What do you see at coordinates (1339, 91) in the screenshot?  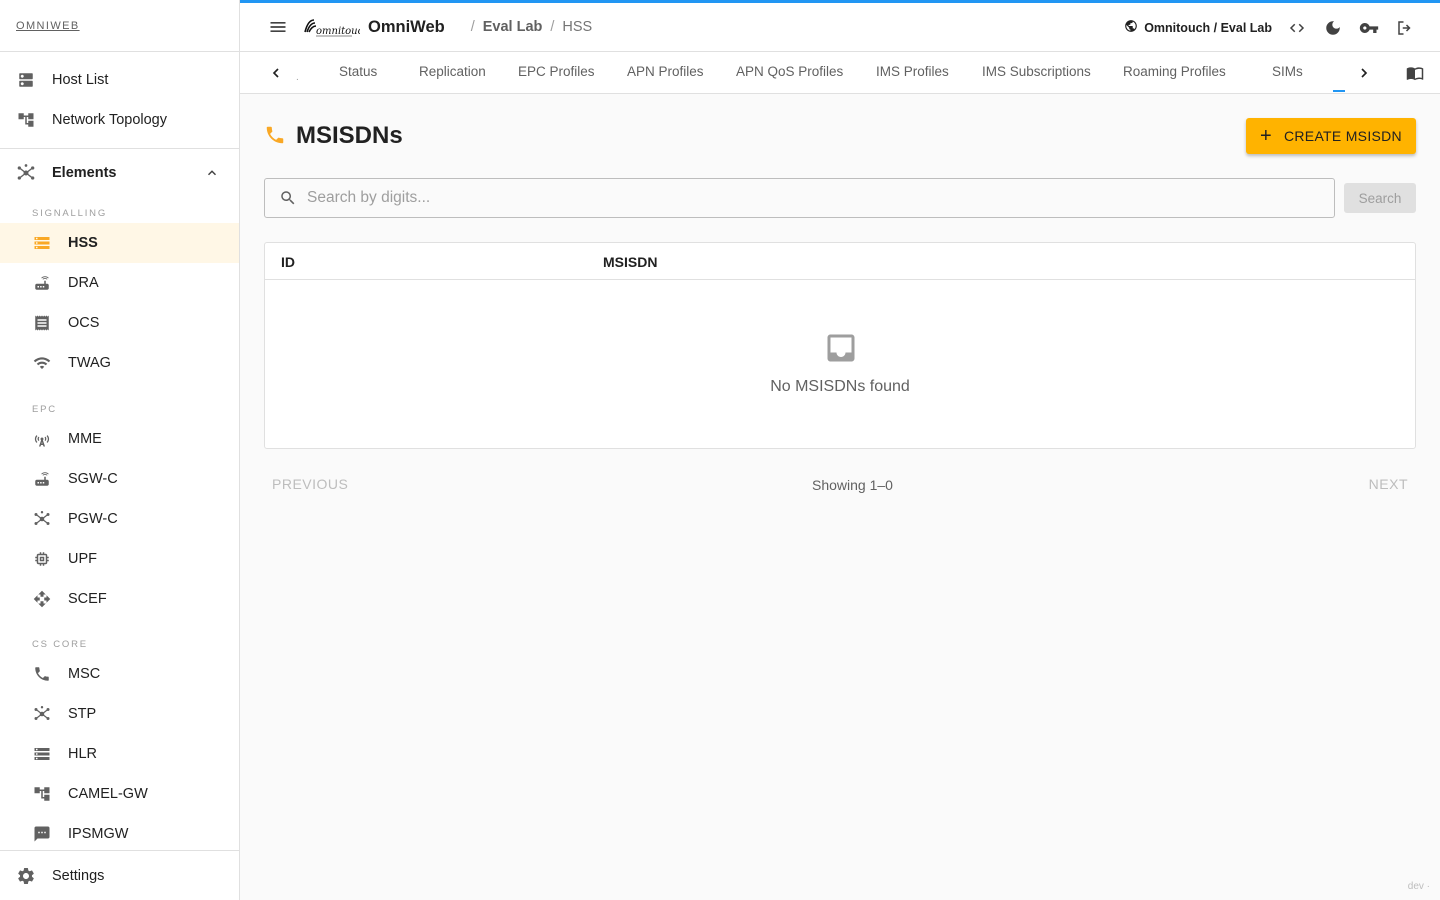 I see `active-tab-indicator` at bounding box center [1339, 91].